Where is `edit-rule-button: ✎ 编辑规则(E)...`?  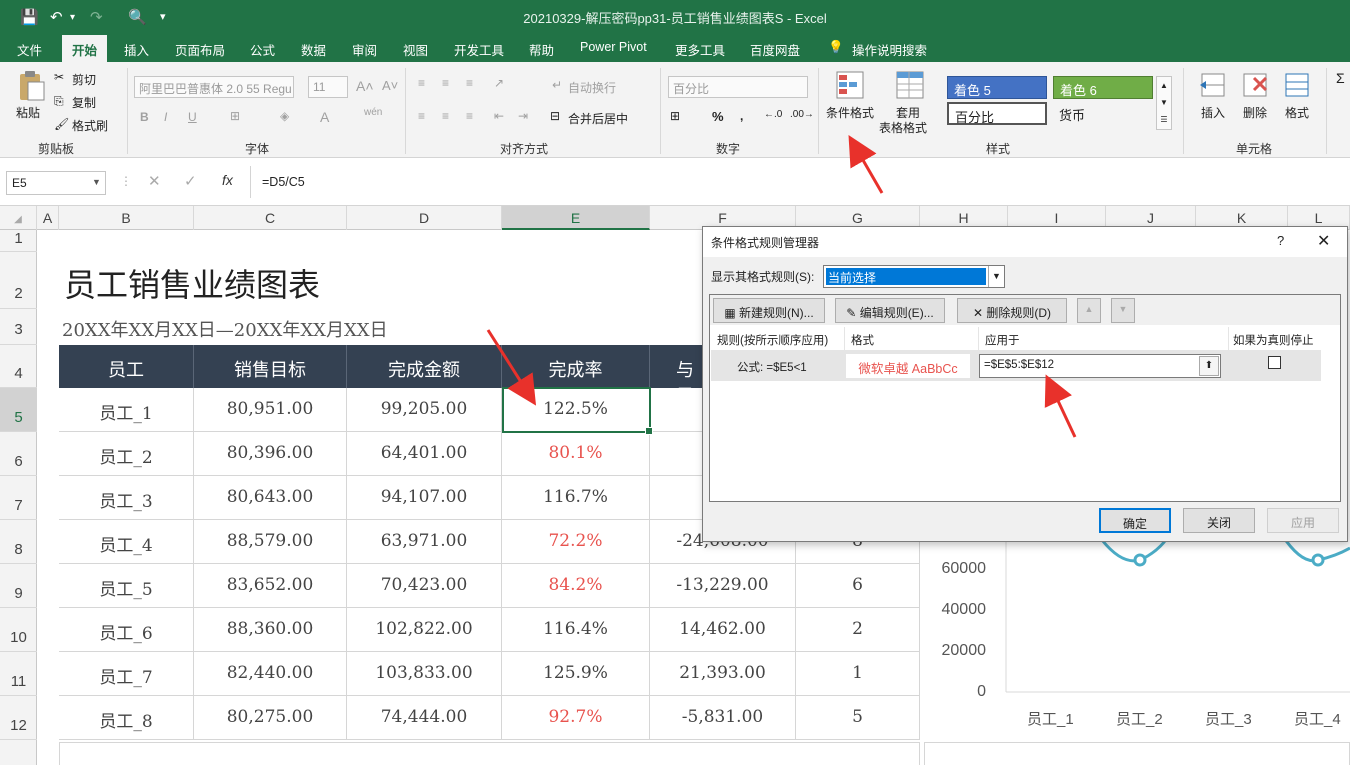
edit-rule-button: ✎ 编辑规则(E)... is located at coordinates (890, 310).